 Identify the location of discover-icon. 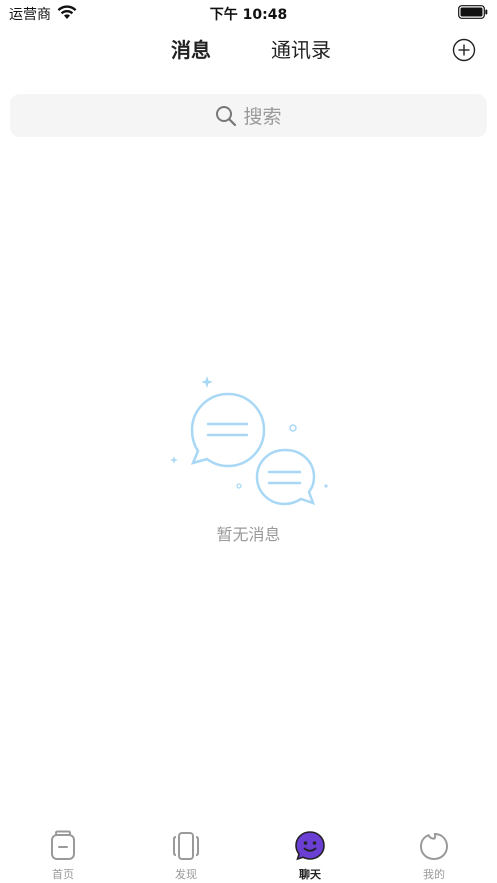
(186, 846).